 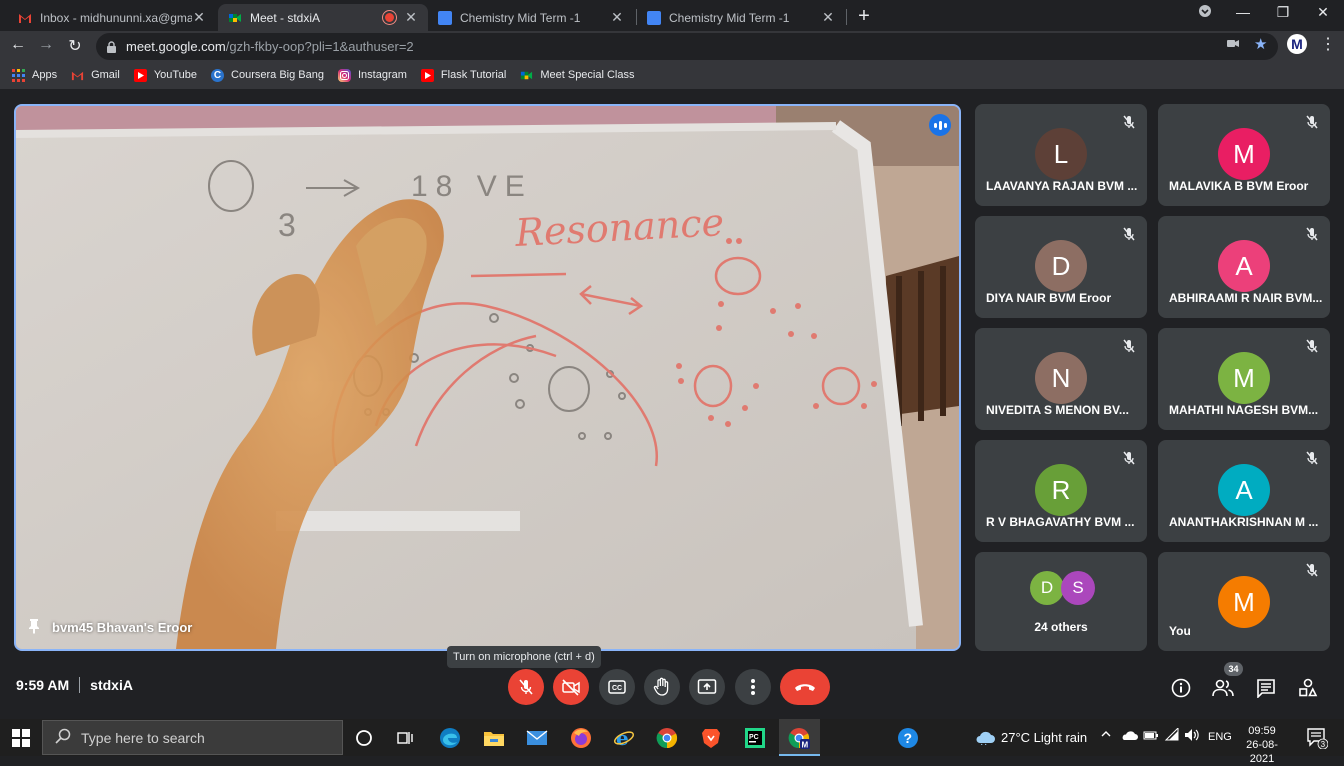 I want to click on more-options-button, so click(x=753, y=687).